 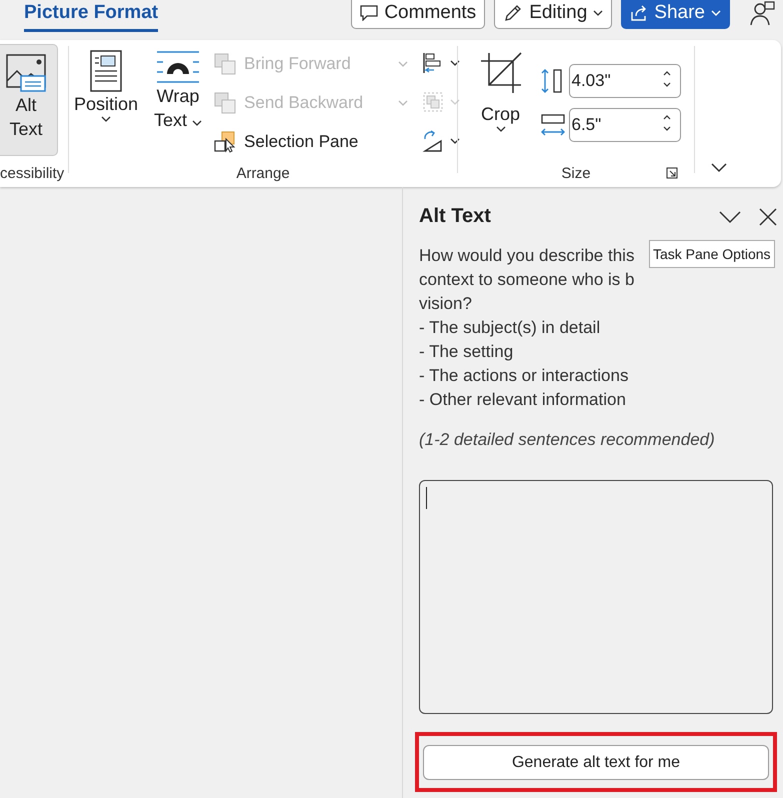 I want to click on share-icon, so click(x=639, y=13).